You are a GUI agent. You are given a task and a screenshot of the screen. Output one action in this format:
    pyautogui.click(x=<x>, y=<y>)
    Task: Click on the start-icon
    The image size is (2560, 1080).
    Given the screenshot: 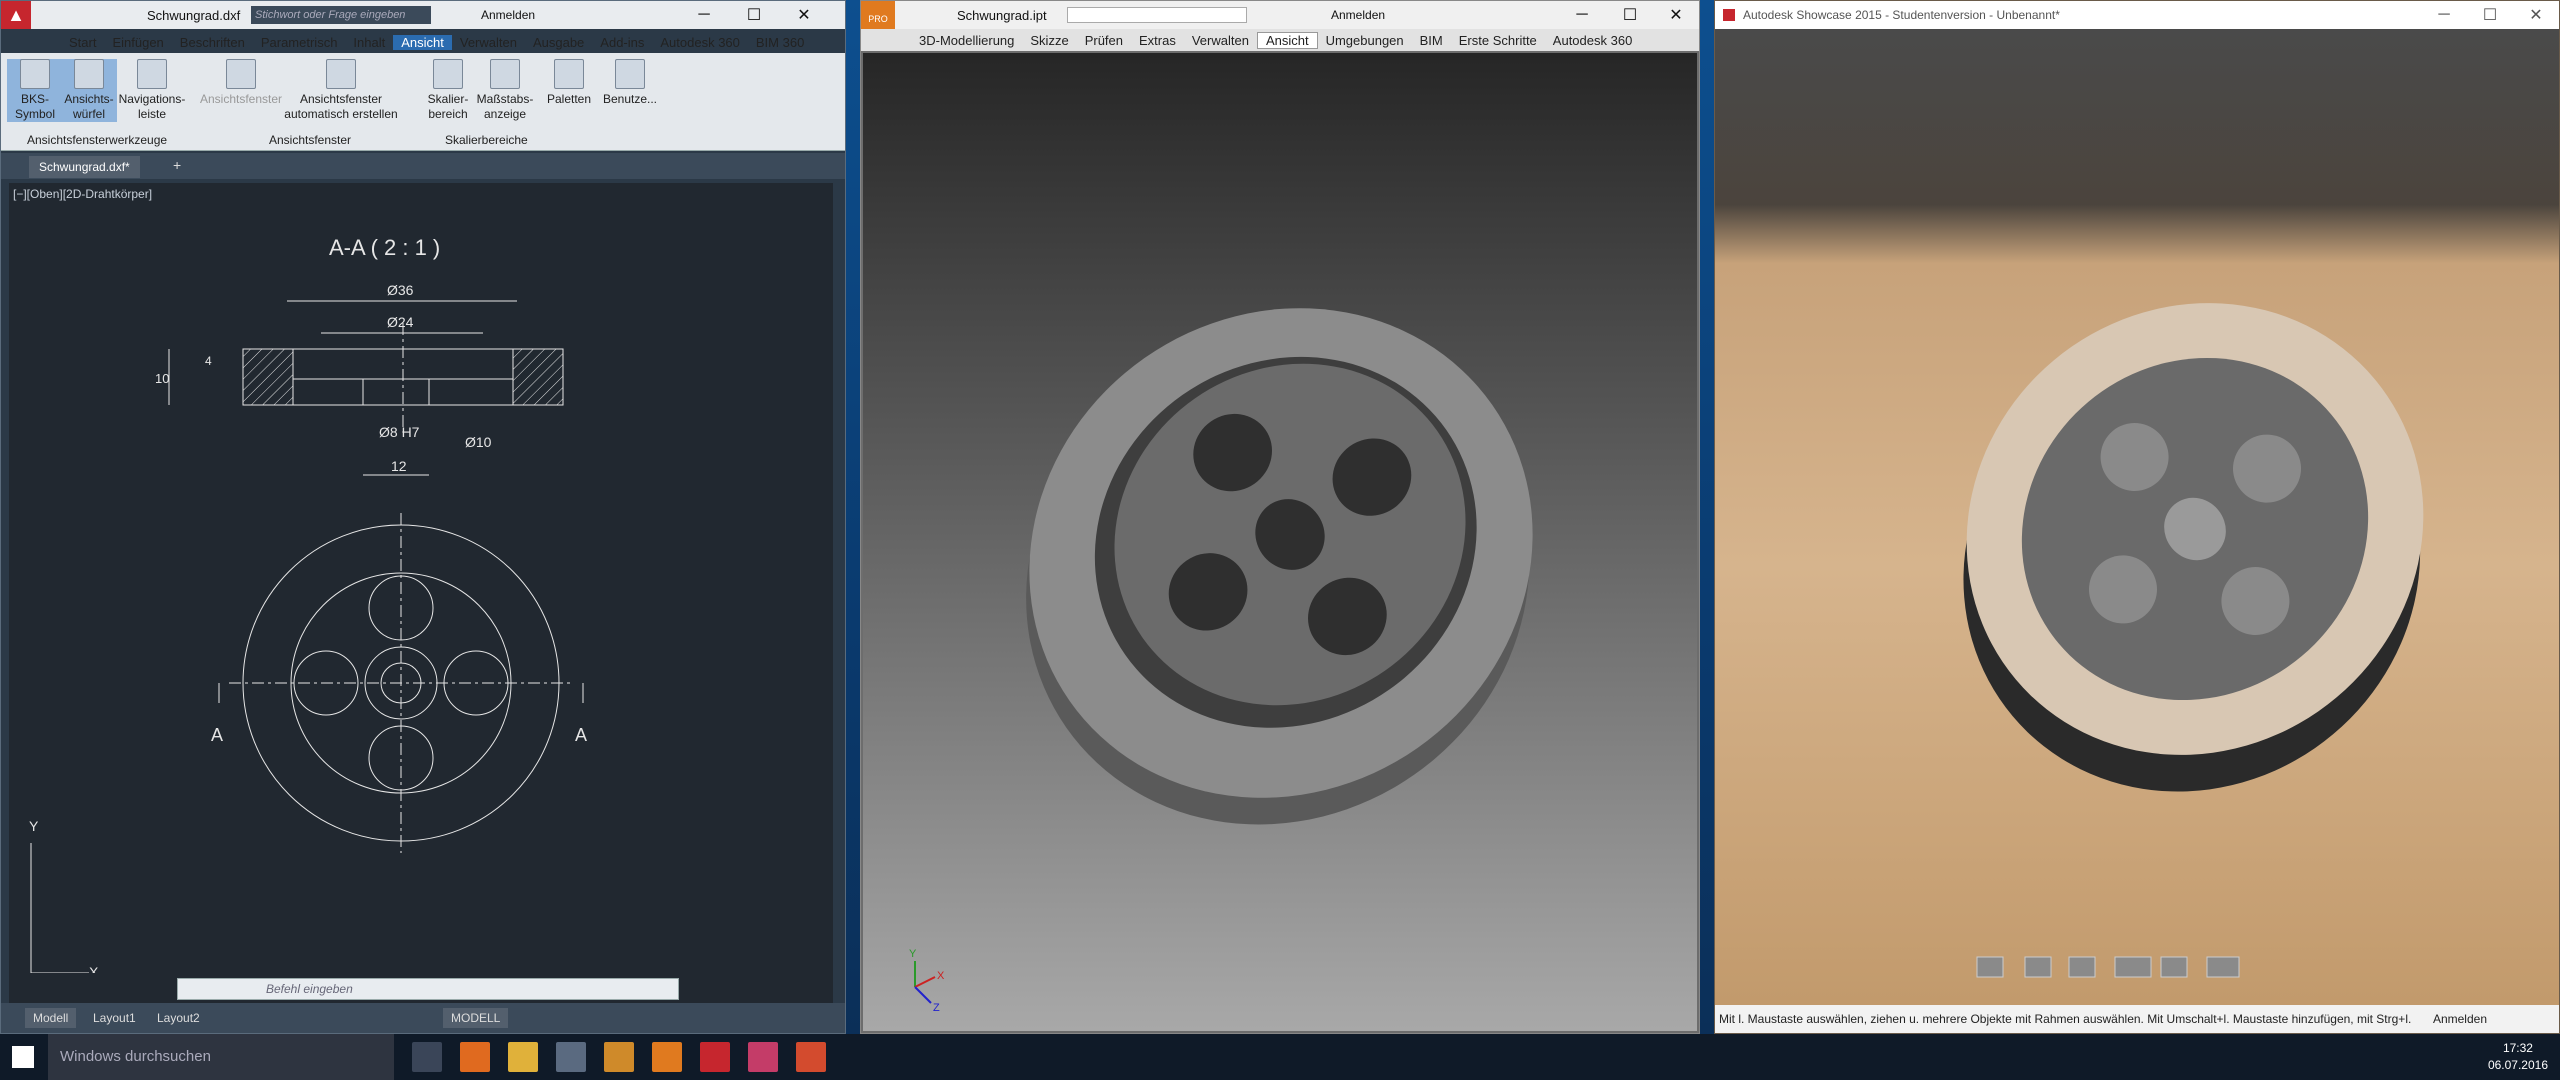 What is the action you would take?
    pyautogui.click(x=23, y=1057)
    